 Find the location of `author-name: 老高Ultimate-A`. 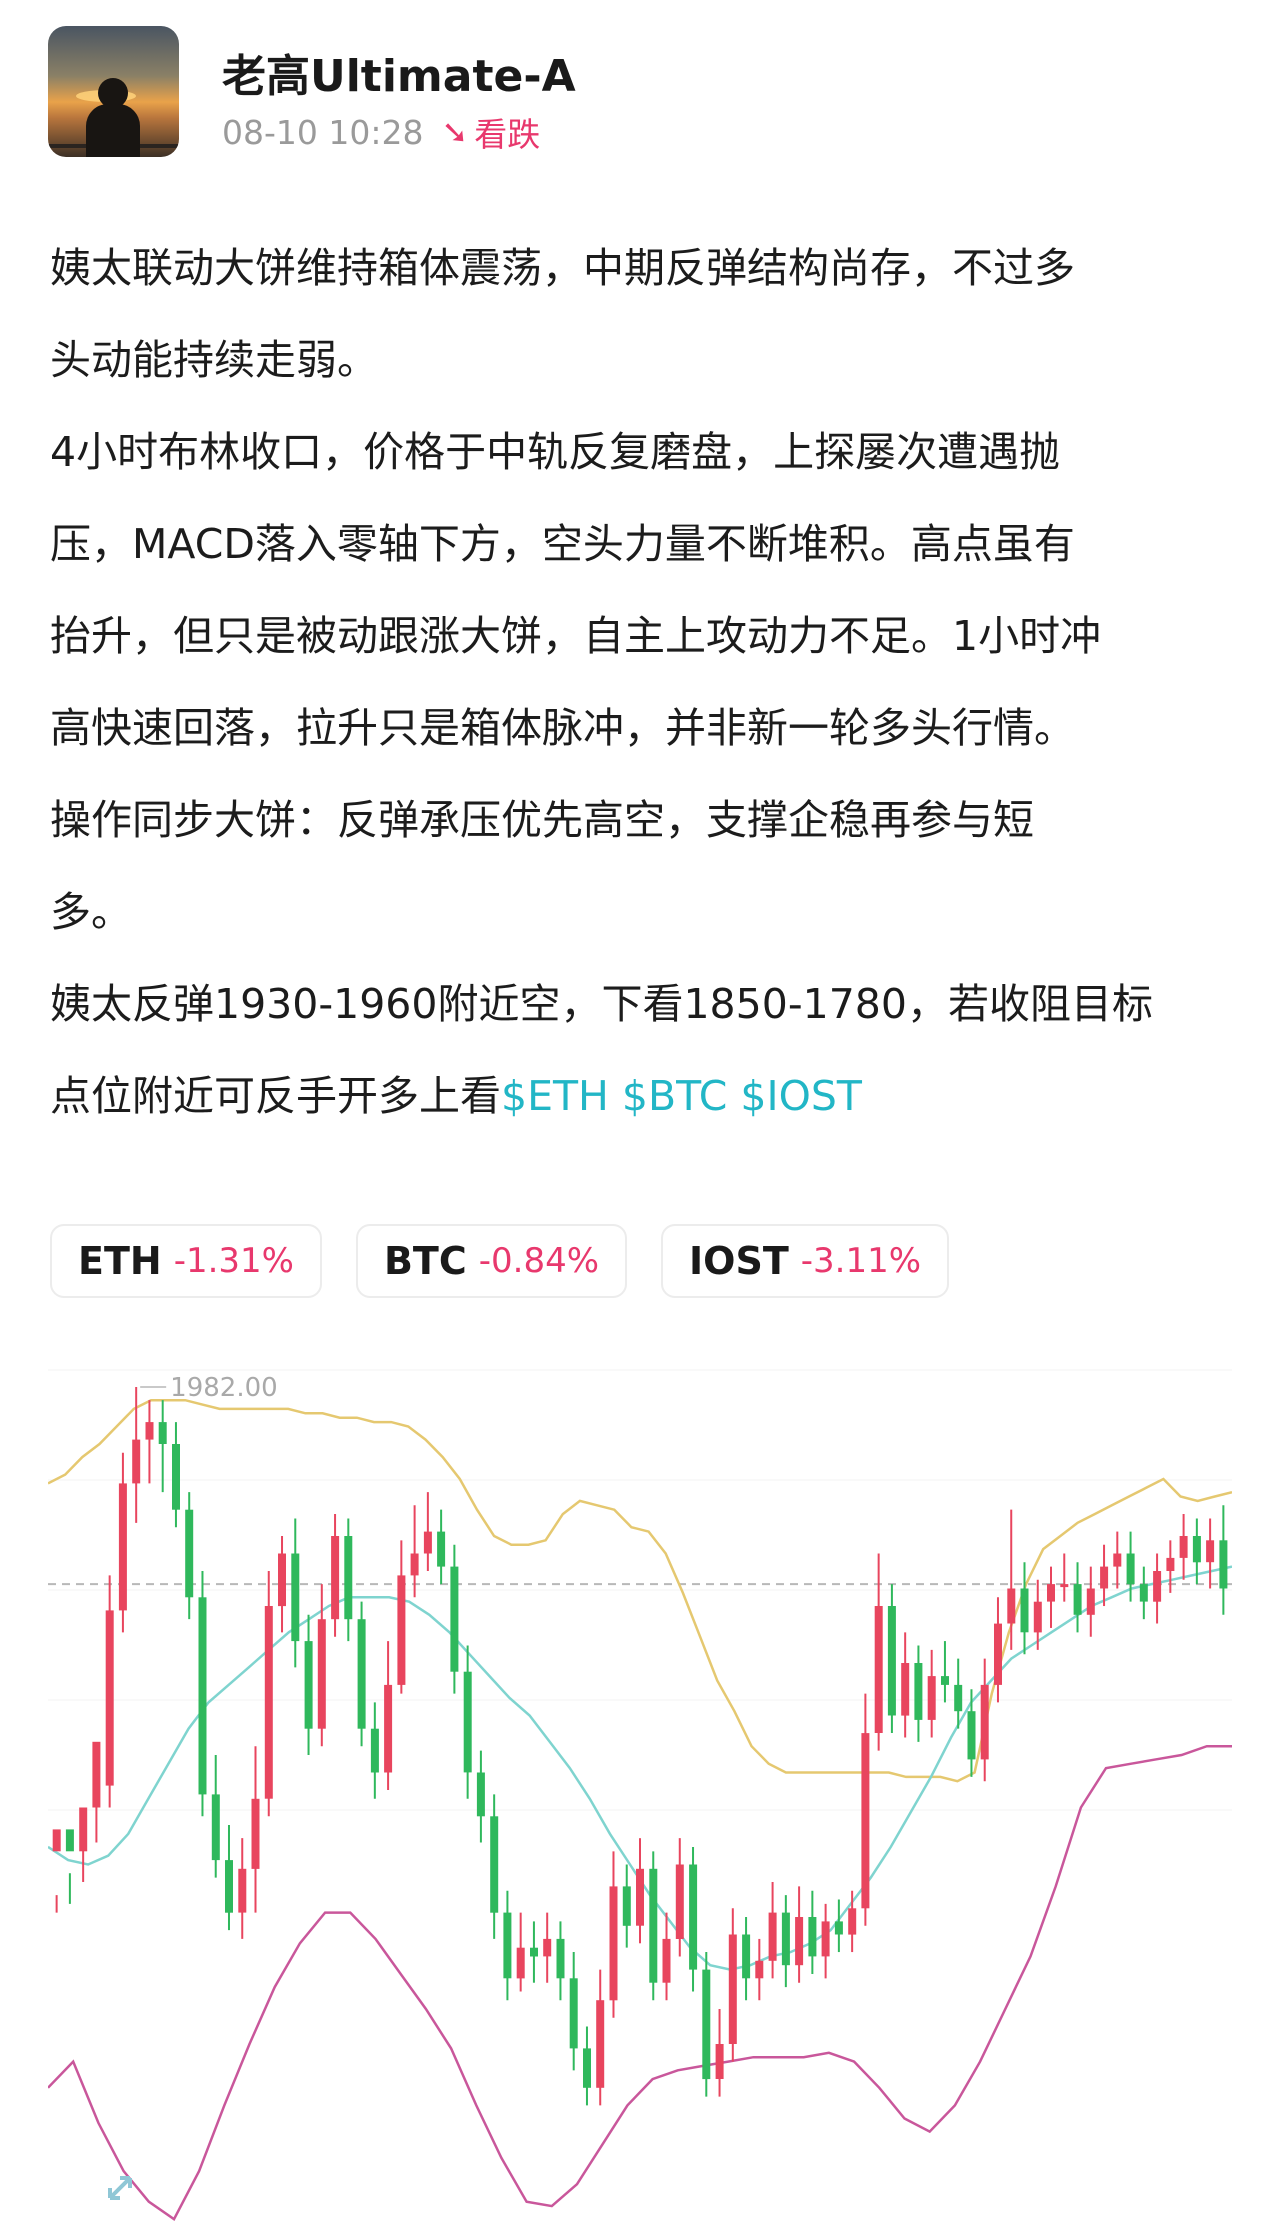

author-name: 老高Ultimate-A is located at coordinates (399, 72).